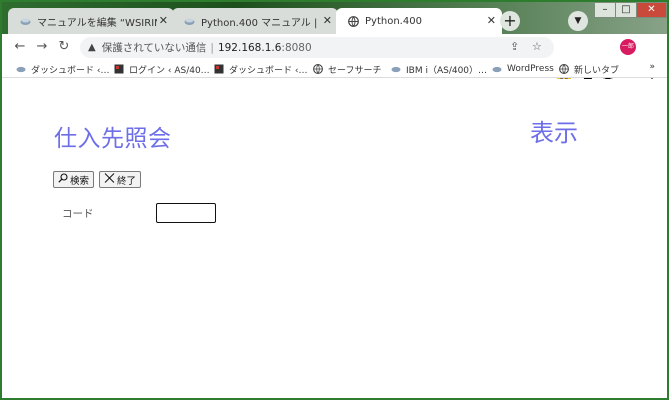 This screenshot has width=669, height=400. What do you see at coordinates (78, 214) in the screenshot?
I see `code-label: コード` at bounding box center [78, 214].